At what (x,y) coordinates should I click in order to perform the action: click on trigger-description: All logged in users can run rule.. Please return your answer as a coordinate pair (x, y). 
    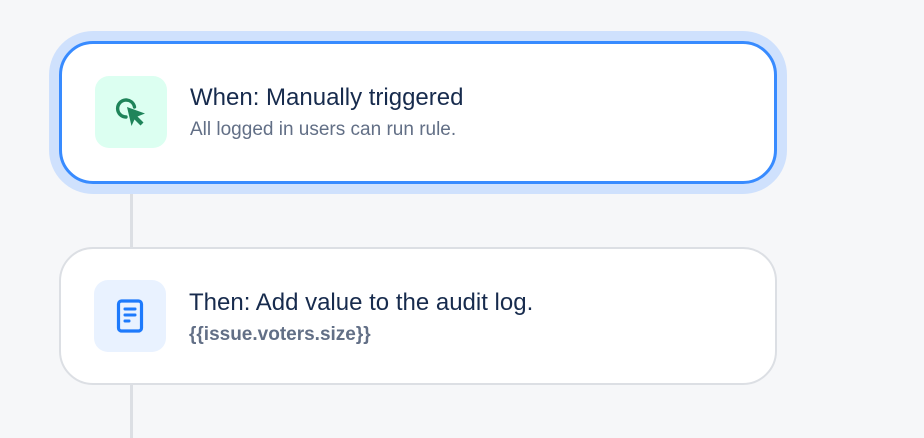
    Looking at the image, I should click on (323, 129).